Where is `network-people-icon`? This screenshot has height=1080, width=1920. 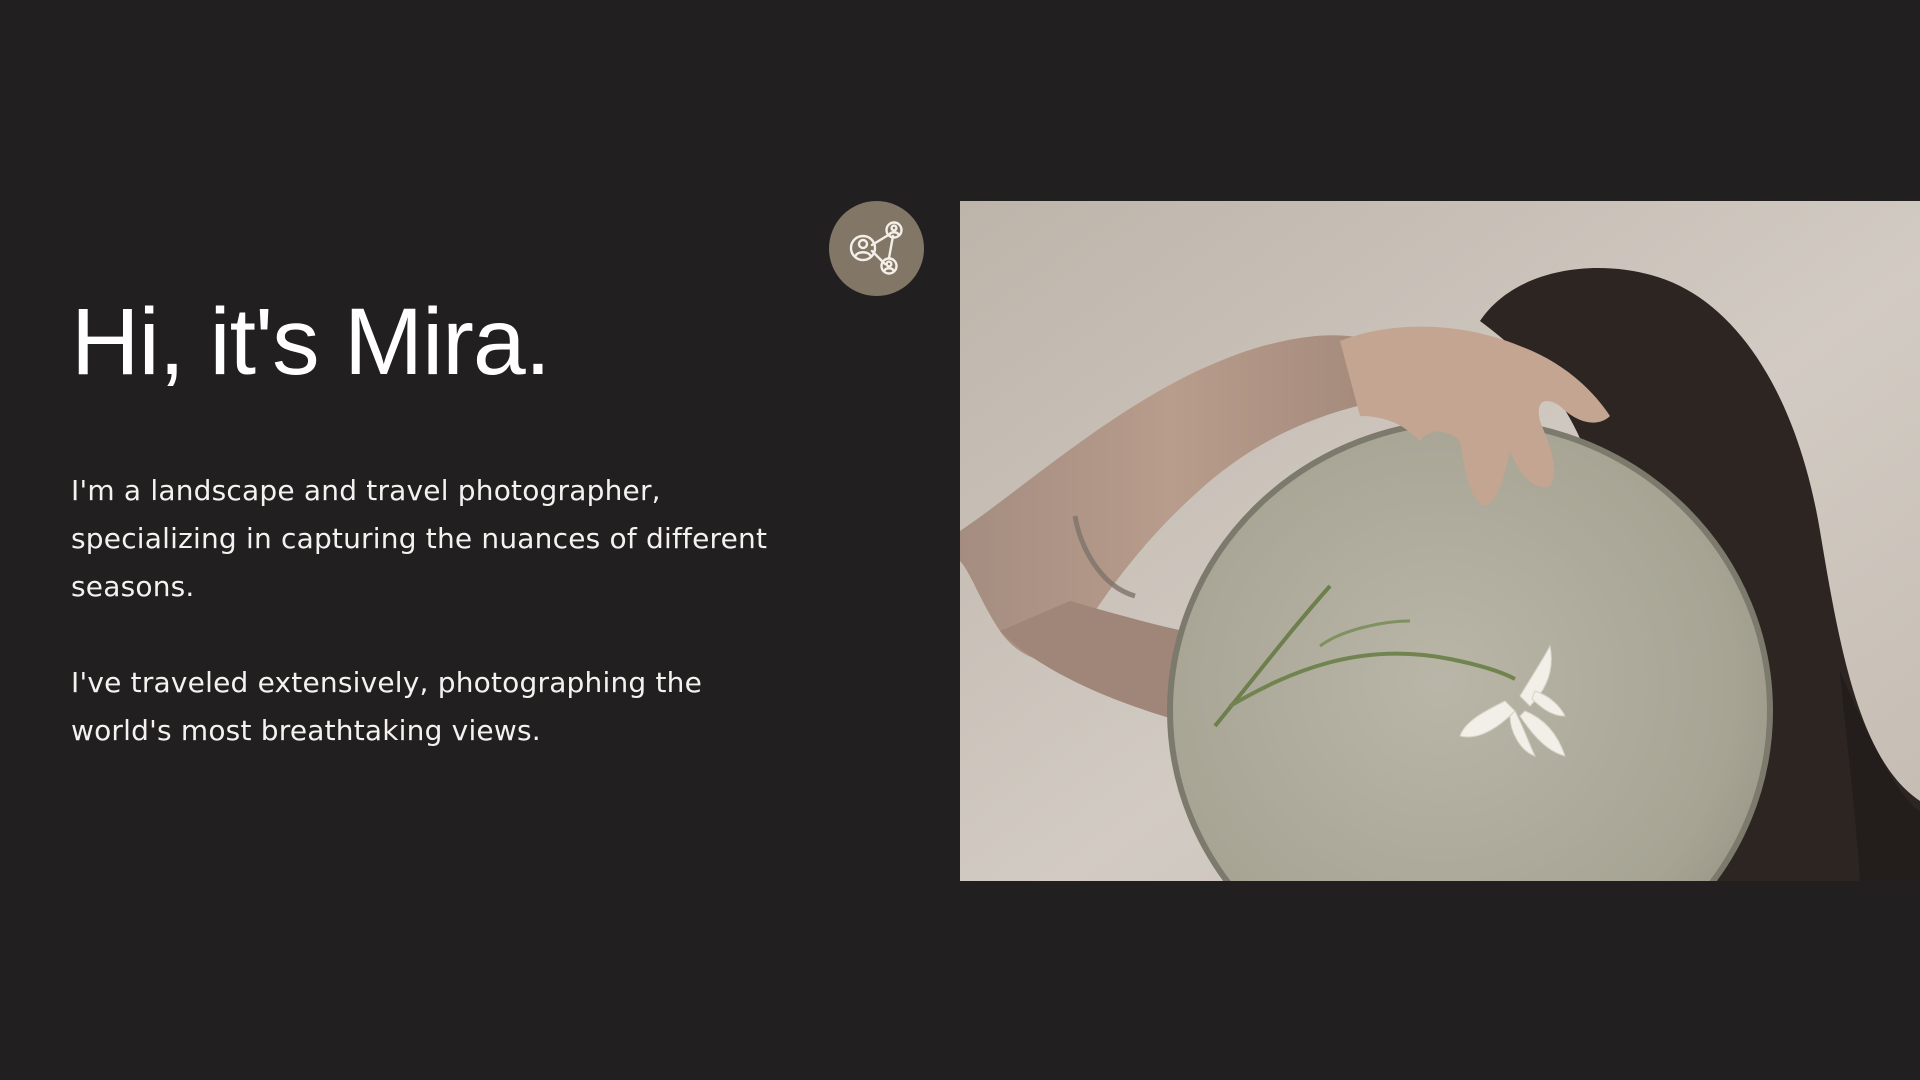
network-people-icon is located at coordinates (877, 249).